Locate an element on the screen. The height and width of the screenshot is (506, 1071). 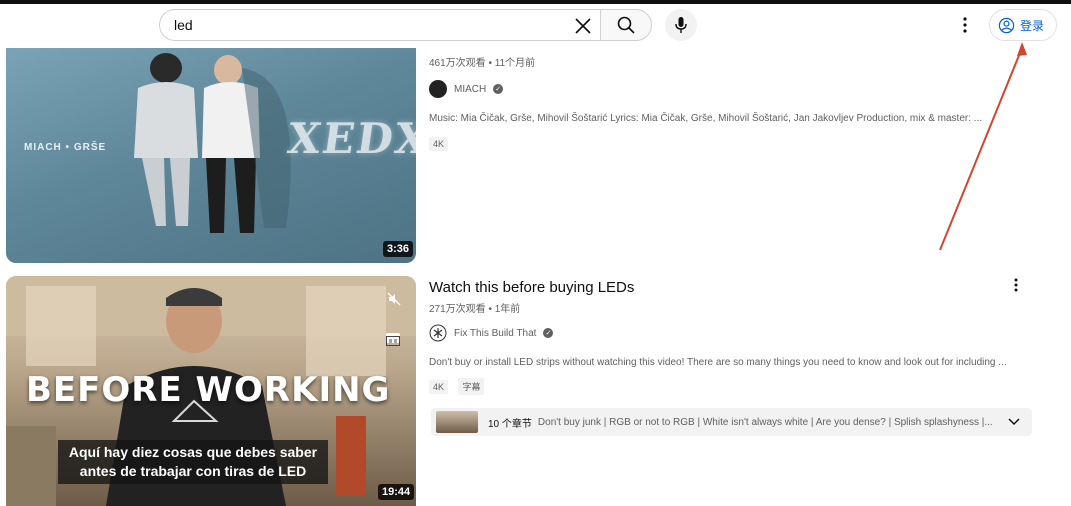
clear-search-button is located at coordinates (583, 26).